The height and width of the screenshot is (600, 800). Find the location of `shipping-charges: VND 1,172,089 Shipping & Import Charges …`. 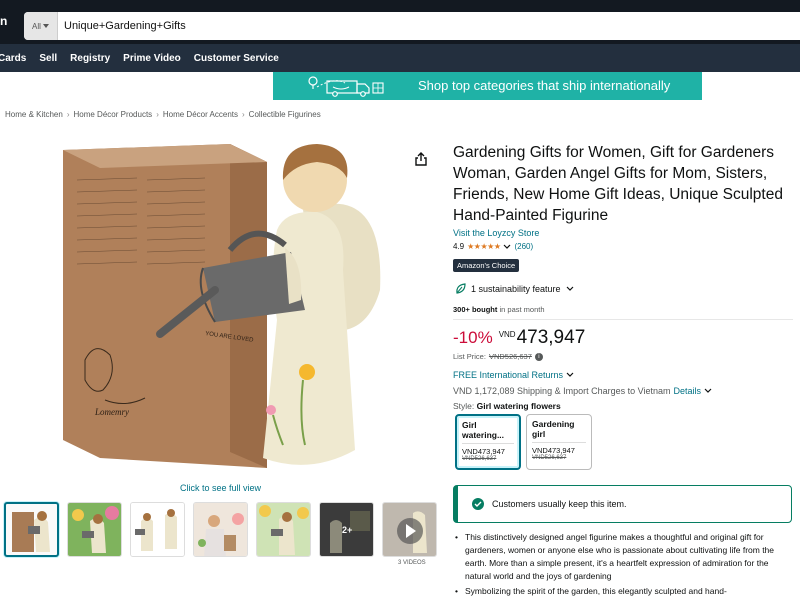

shipping-charges: VND 1,172,089 Shipping & Import Charges … is located at coordinates (582, 391).